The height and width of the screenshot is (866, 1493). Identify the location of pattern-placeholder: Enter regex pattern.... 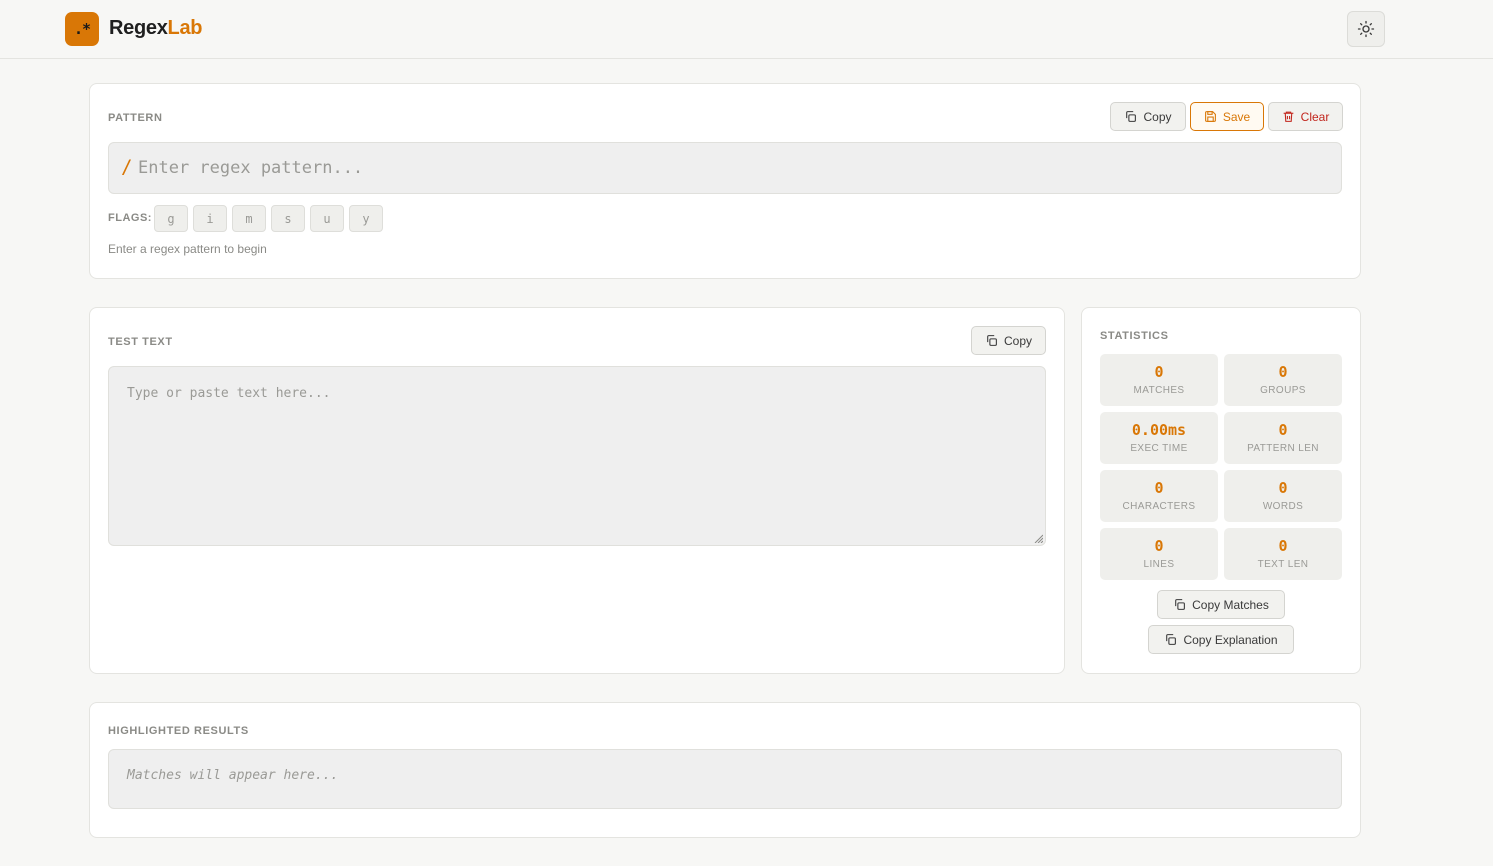
(251, 168).